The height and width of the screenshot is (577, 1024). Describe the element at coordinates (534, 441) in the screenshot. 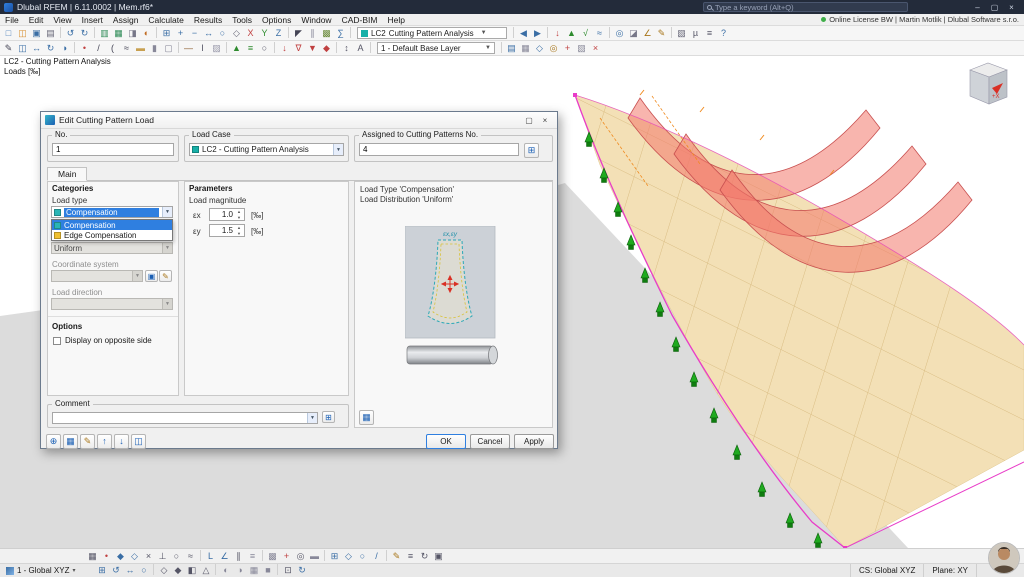

I see `apply-button: Apply` at that location.